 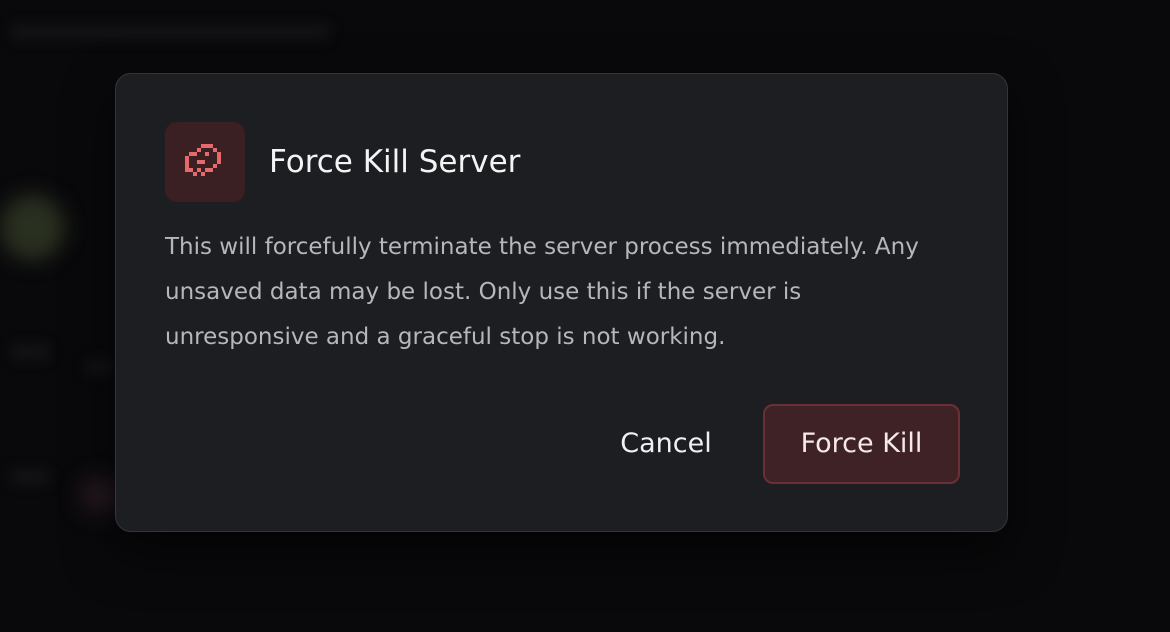 I want to click on background-avatar, so click(x=32, y=227).